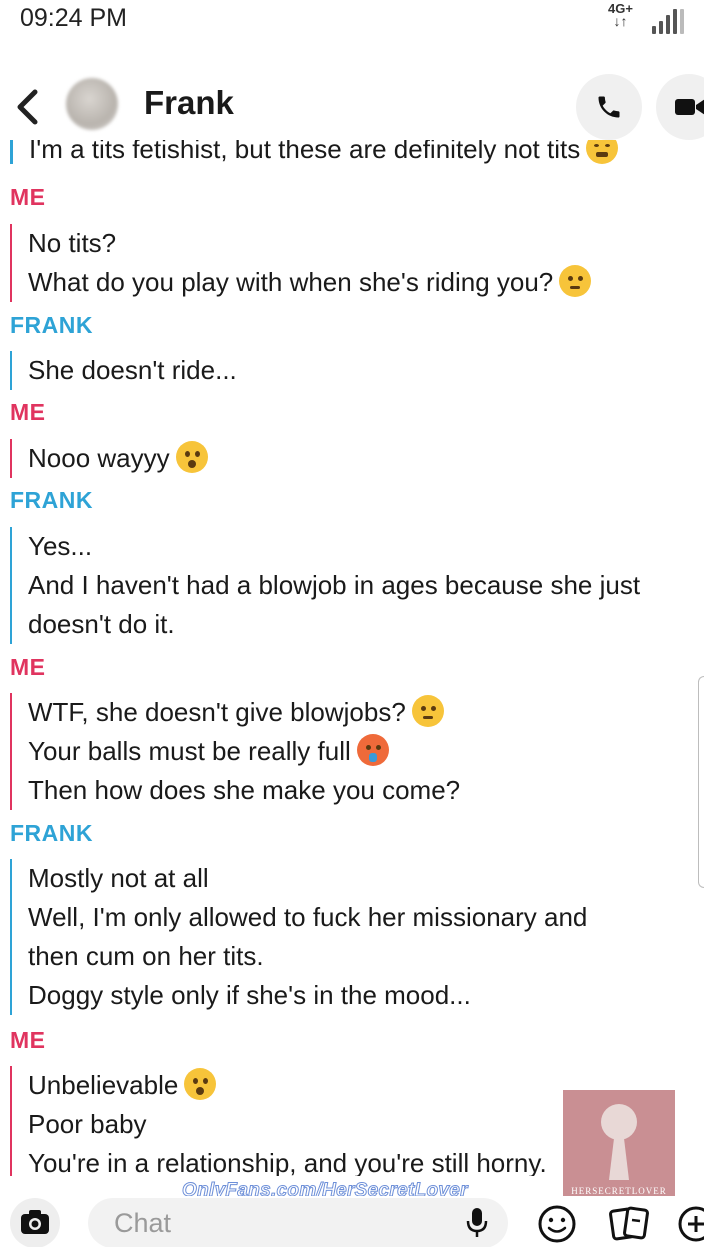 This screenshot has height=1247, width=704. What do you see at coordinates (620, 21) in the screenshot?
I see `network-arrows: ↓↑` at bounding box center [620, 21].